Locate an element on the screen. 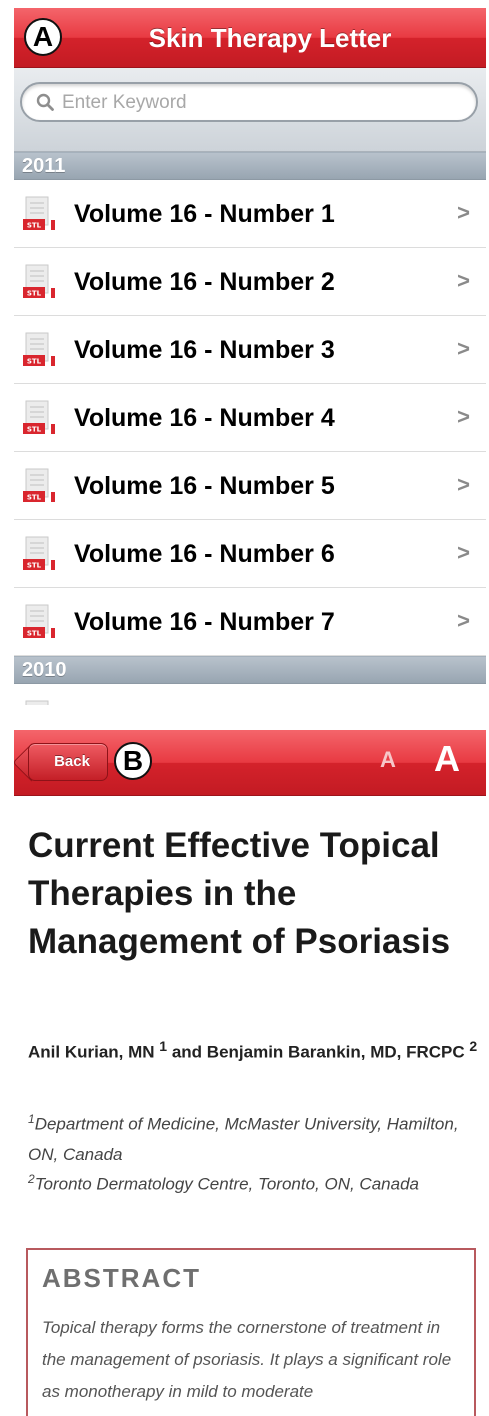 This screenshot has height=1416, width=489. author-affiliation-marker: 2 is located at coordinates (473, 1046).